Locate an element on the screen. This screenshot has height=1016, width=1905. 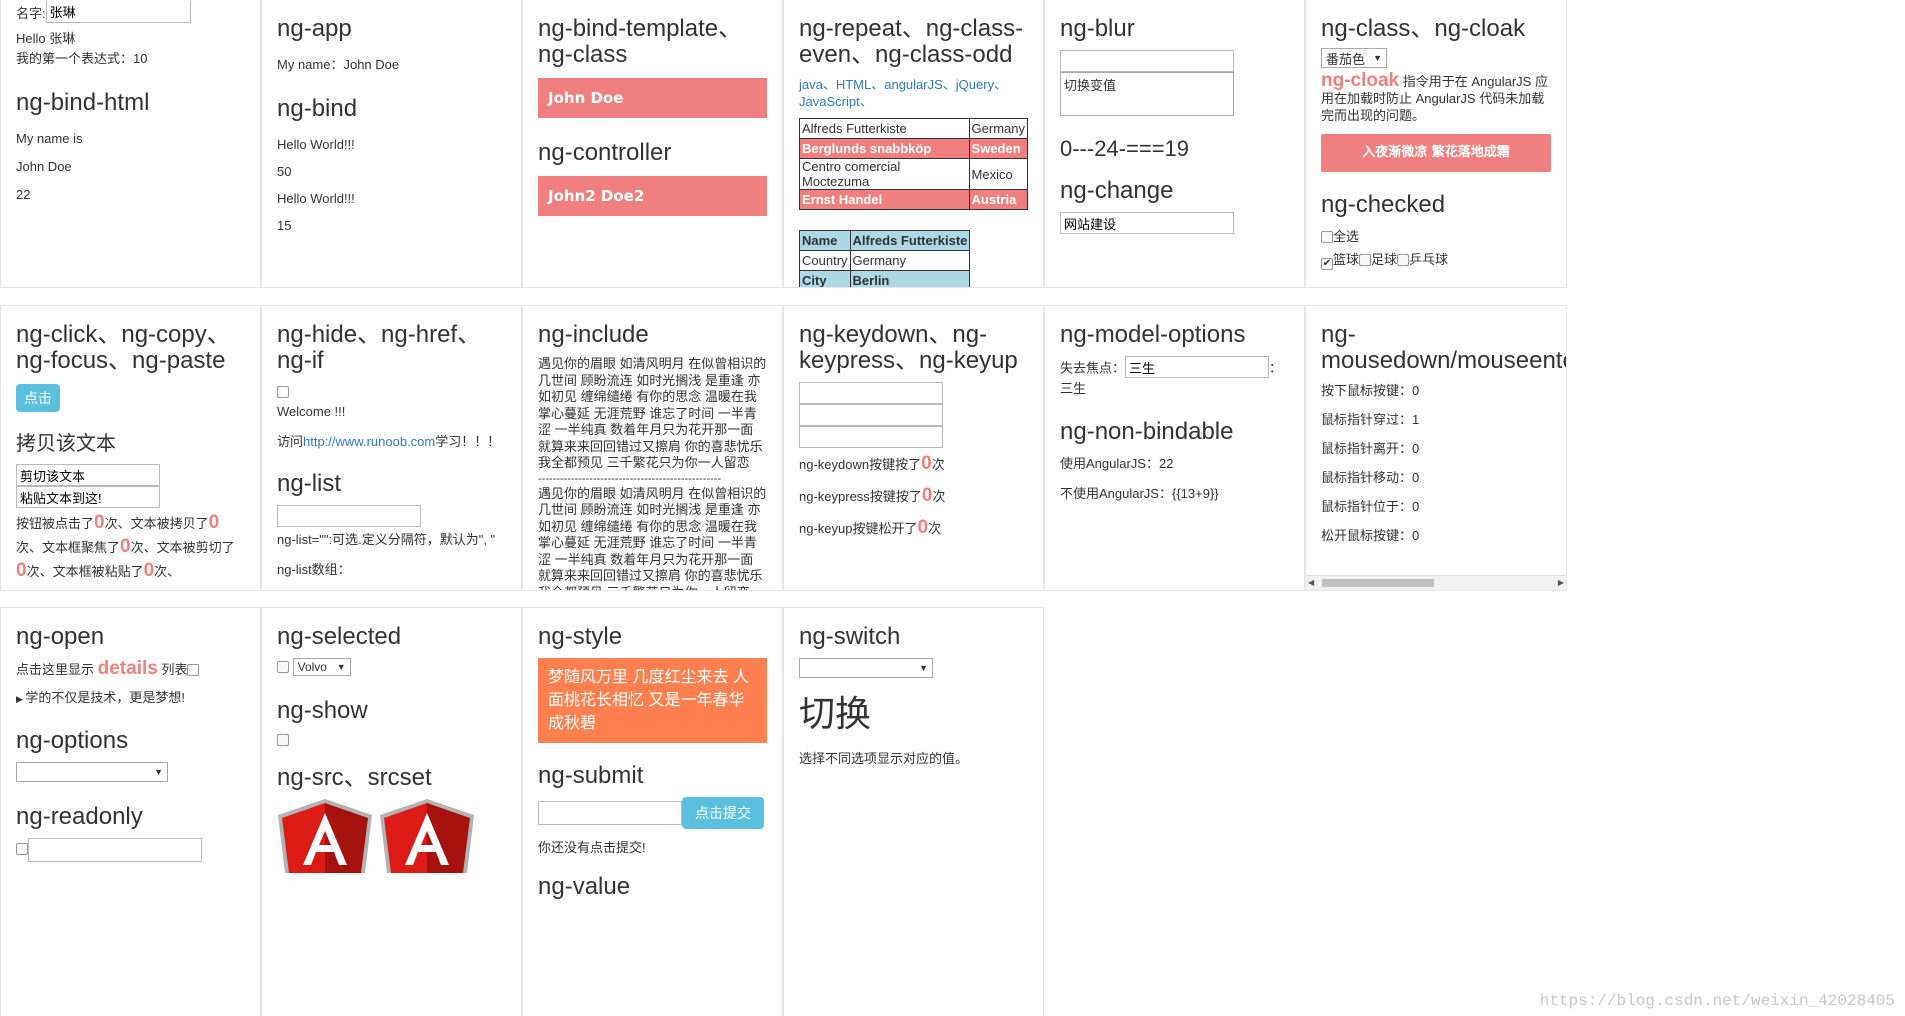
count-text: ng-keypress按键按了 is located at coordinates (860, 496).